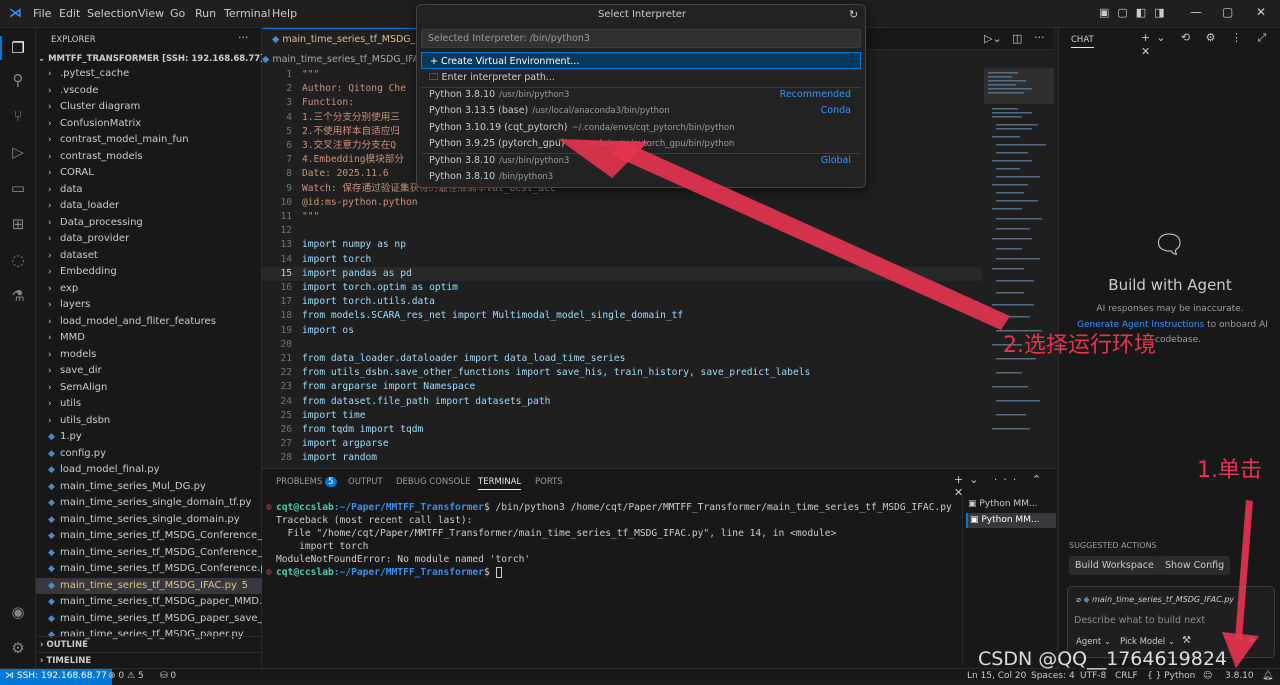 Image resolution: width=1280 pixels, height=685 pixels. Describe the element at coordinates (1005, 486) in the screenshot. I see `panel-actions: +⌄ ··· ⌃ ✕` at that location.